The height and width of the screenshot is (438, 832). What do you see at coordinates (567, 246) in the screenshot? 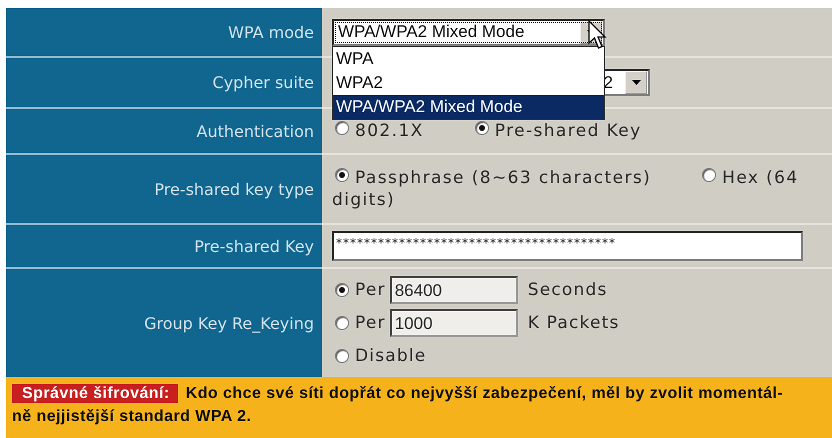
I see `password-field: ****************************************` at bounding box center [567, 246].